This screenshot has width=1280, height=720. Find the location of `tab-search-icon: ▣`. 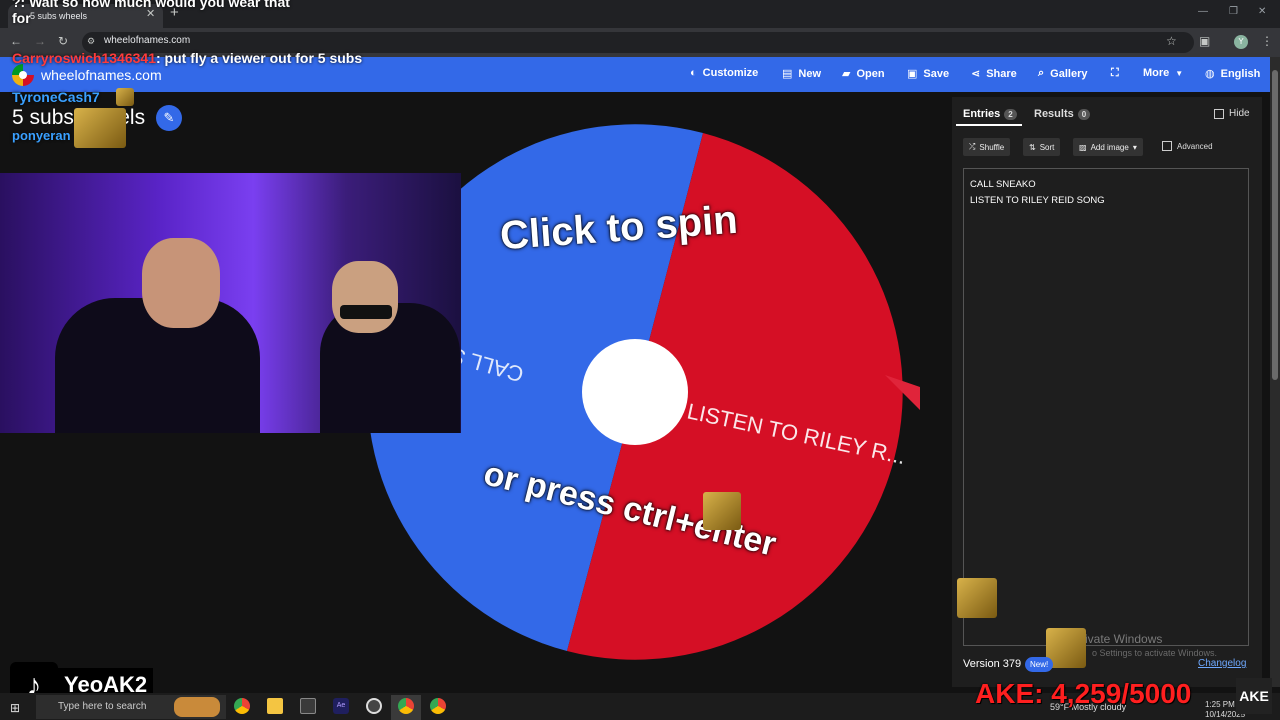

tab-search-icon: ▣ is located at coordinates (1204, 41).